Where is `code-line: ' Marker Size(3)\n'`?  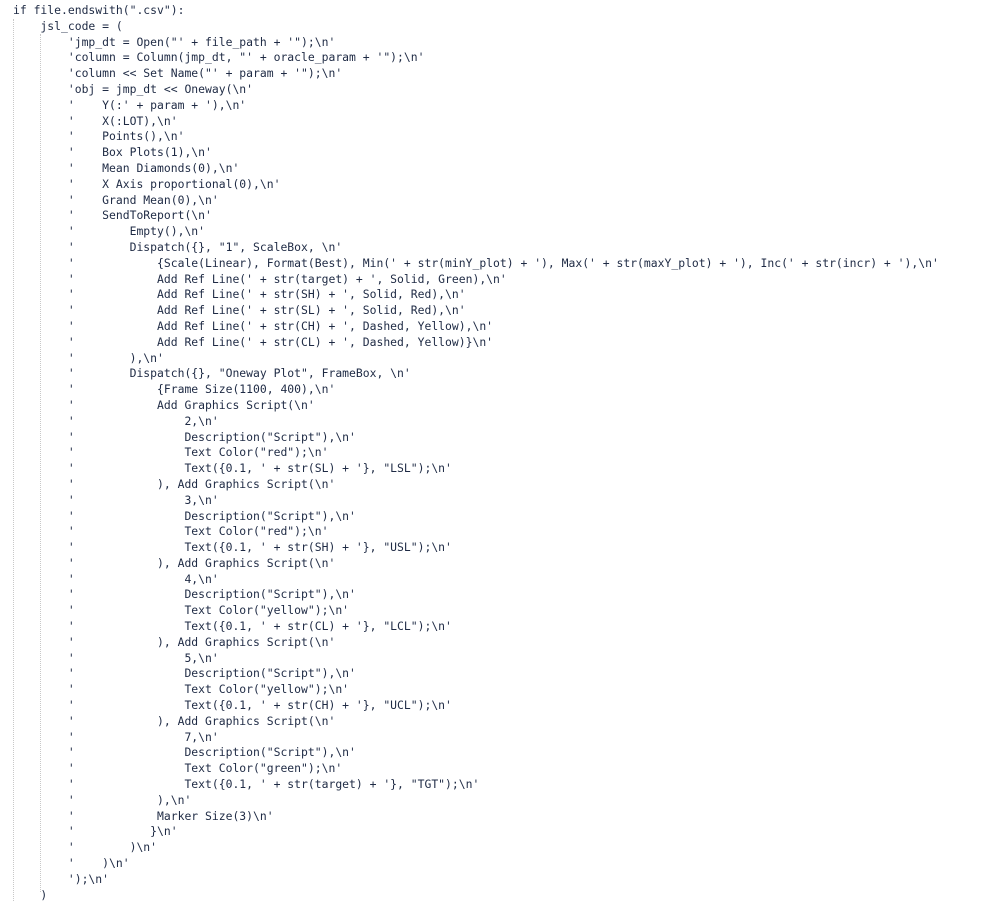 code-line: ' Marker Size(3)\n' is located at coordinates (503, 817).